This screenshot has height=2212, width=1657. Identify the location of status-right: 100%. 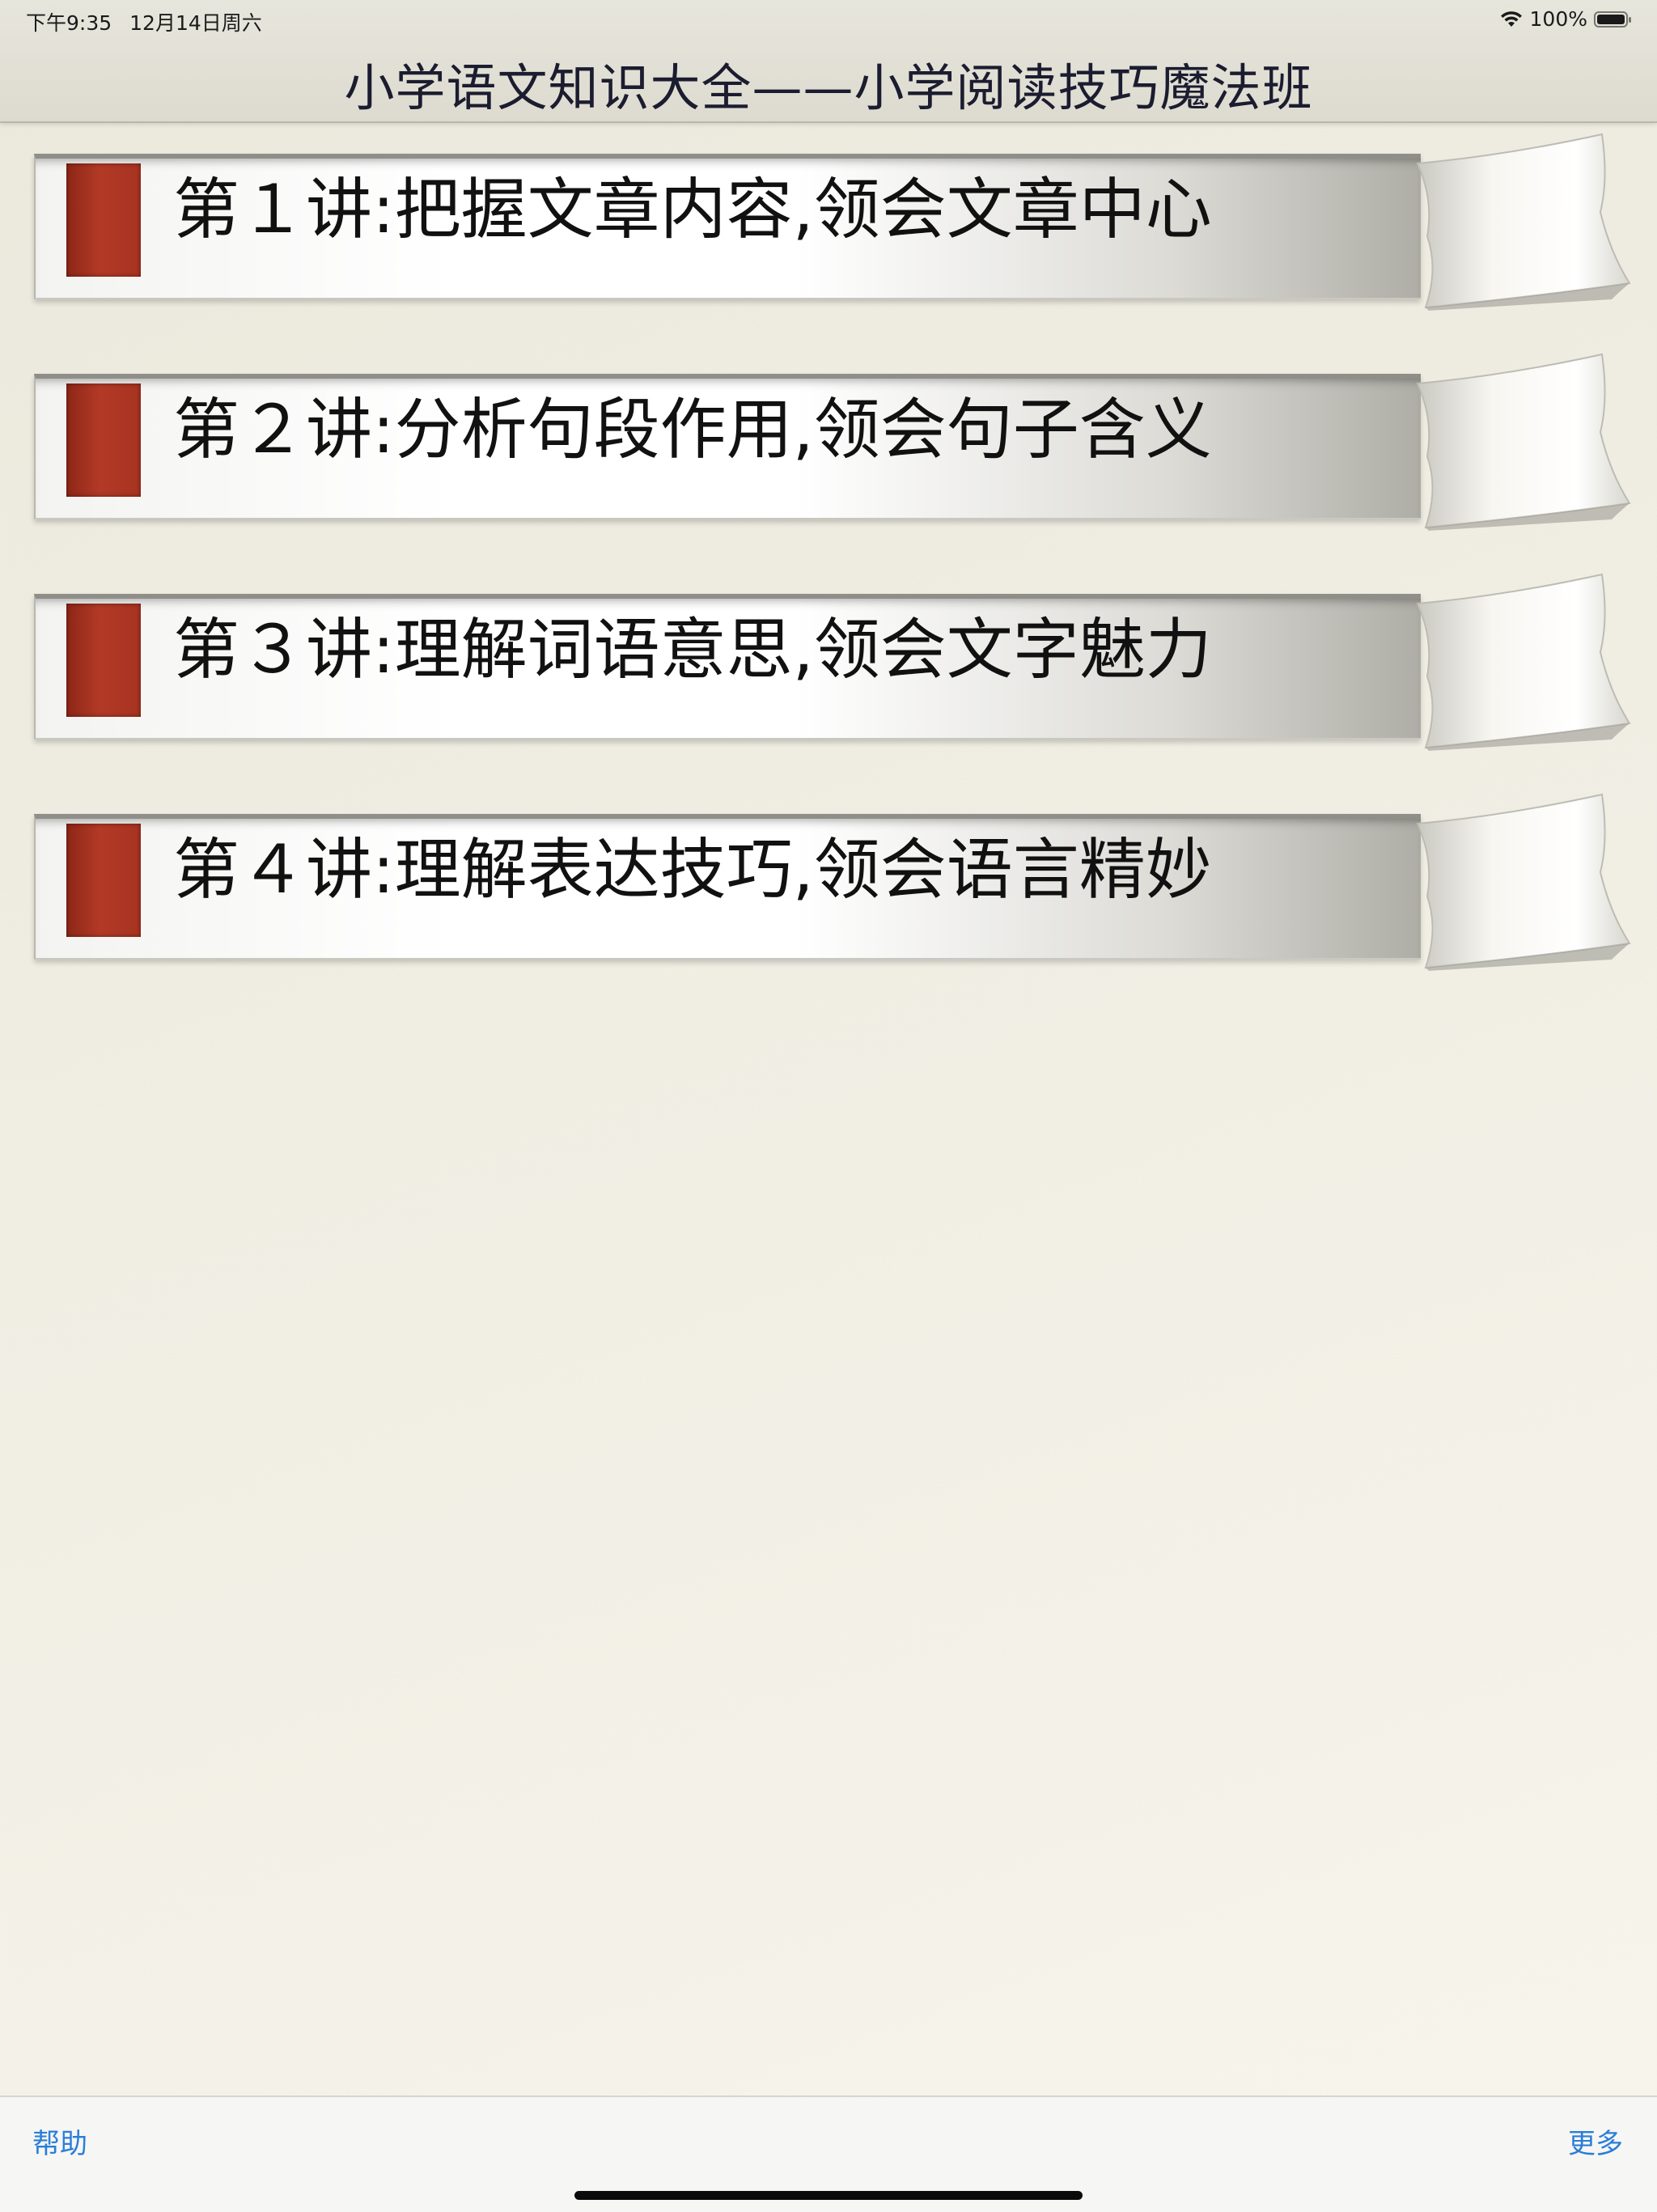
(1566, 19).